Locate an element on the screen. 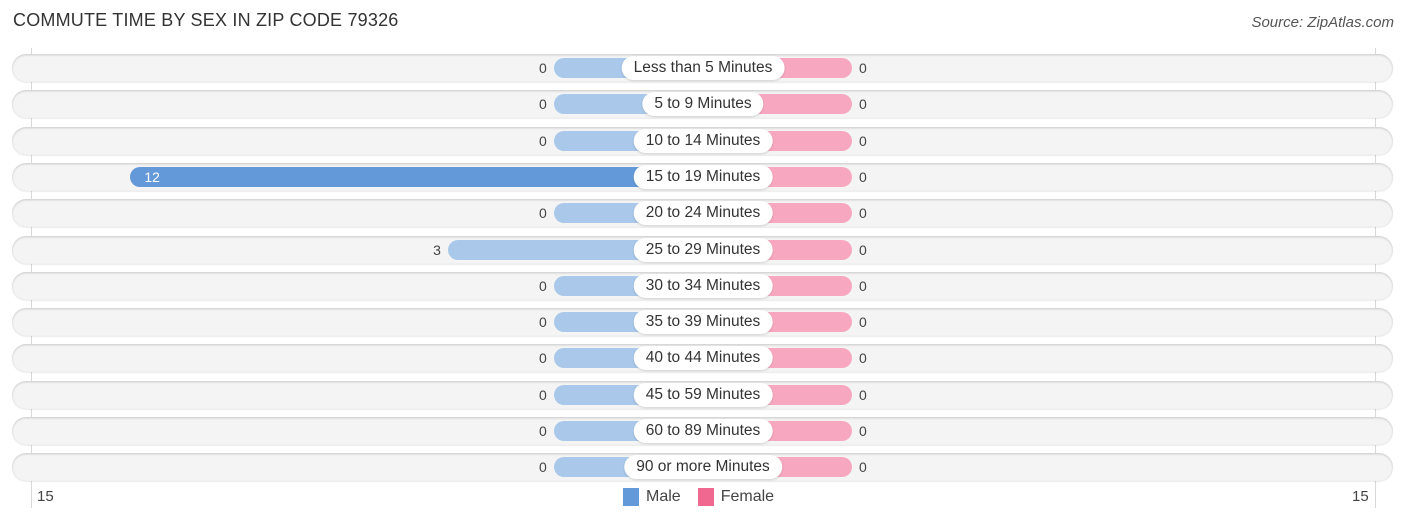 The height and width of the screenshot is (522, 1406). category-label: Less than 5 Minutes is located at coordinates (703, 68).